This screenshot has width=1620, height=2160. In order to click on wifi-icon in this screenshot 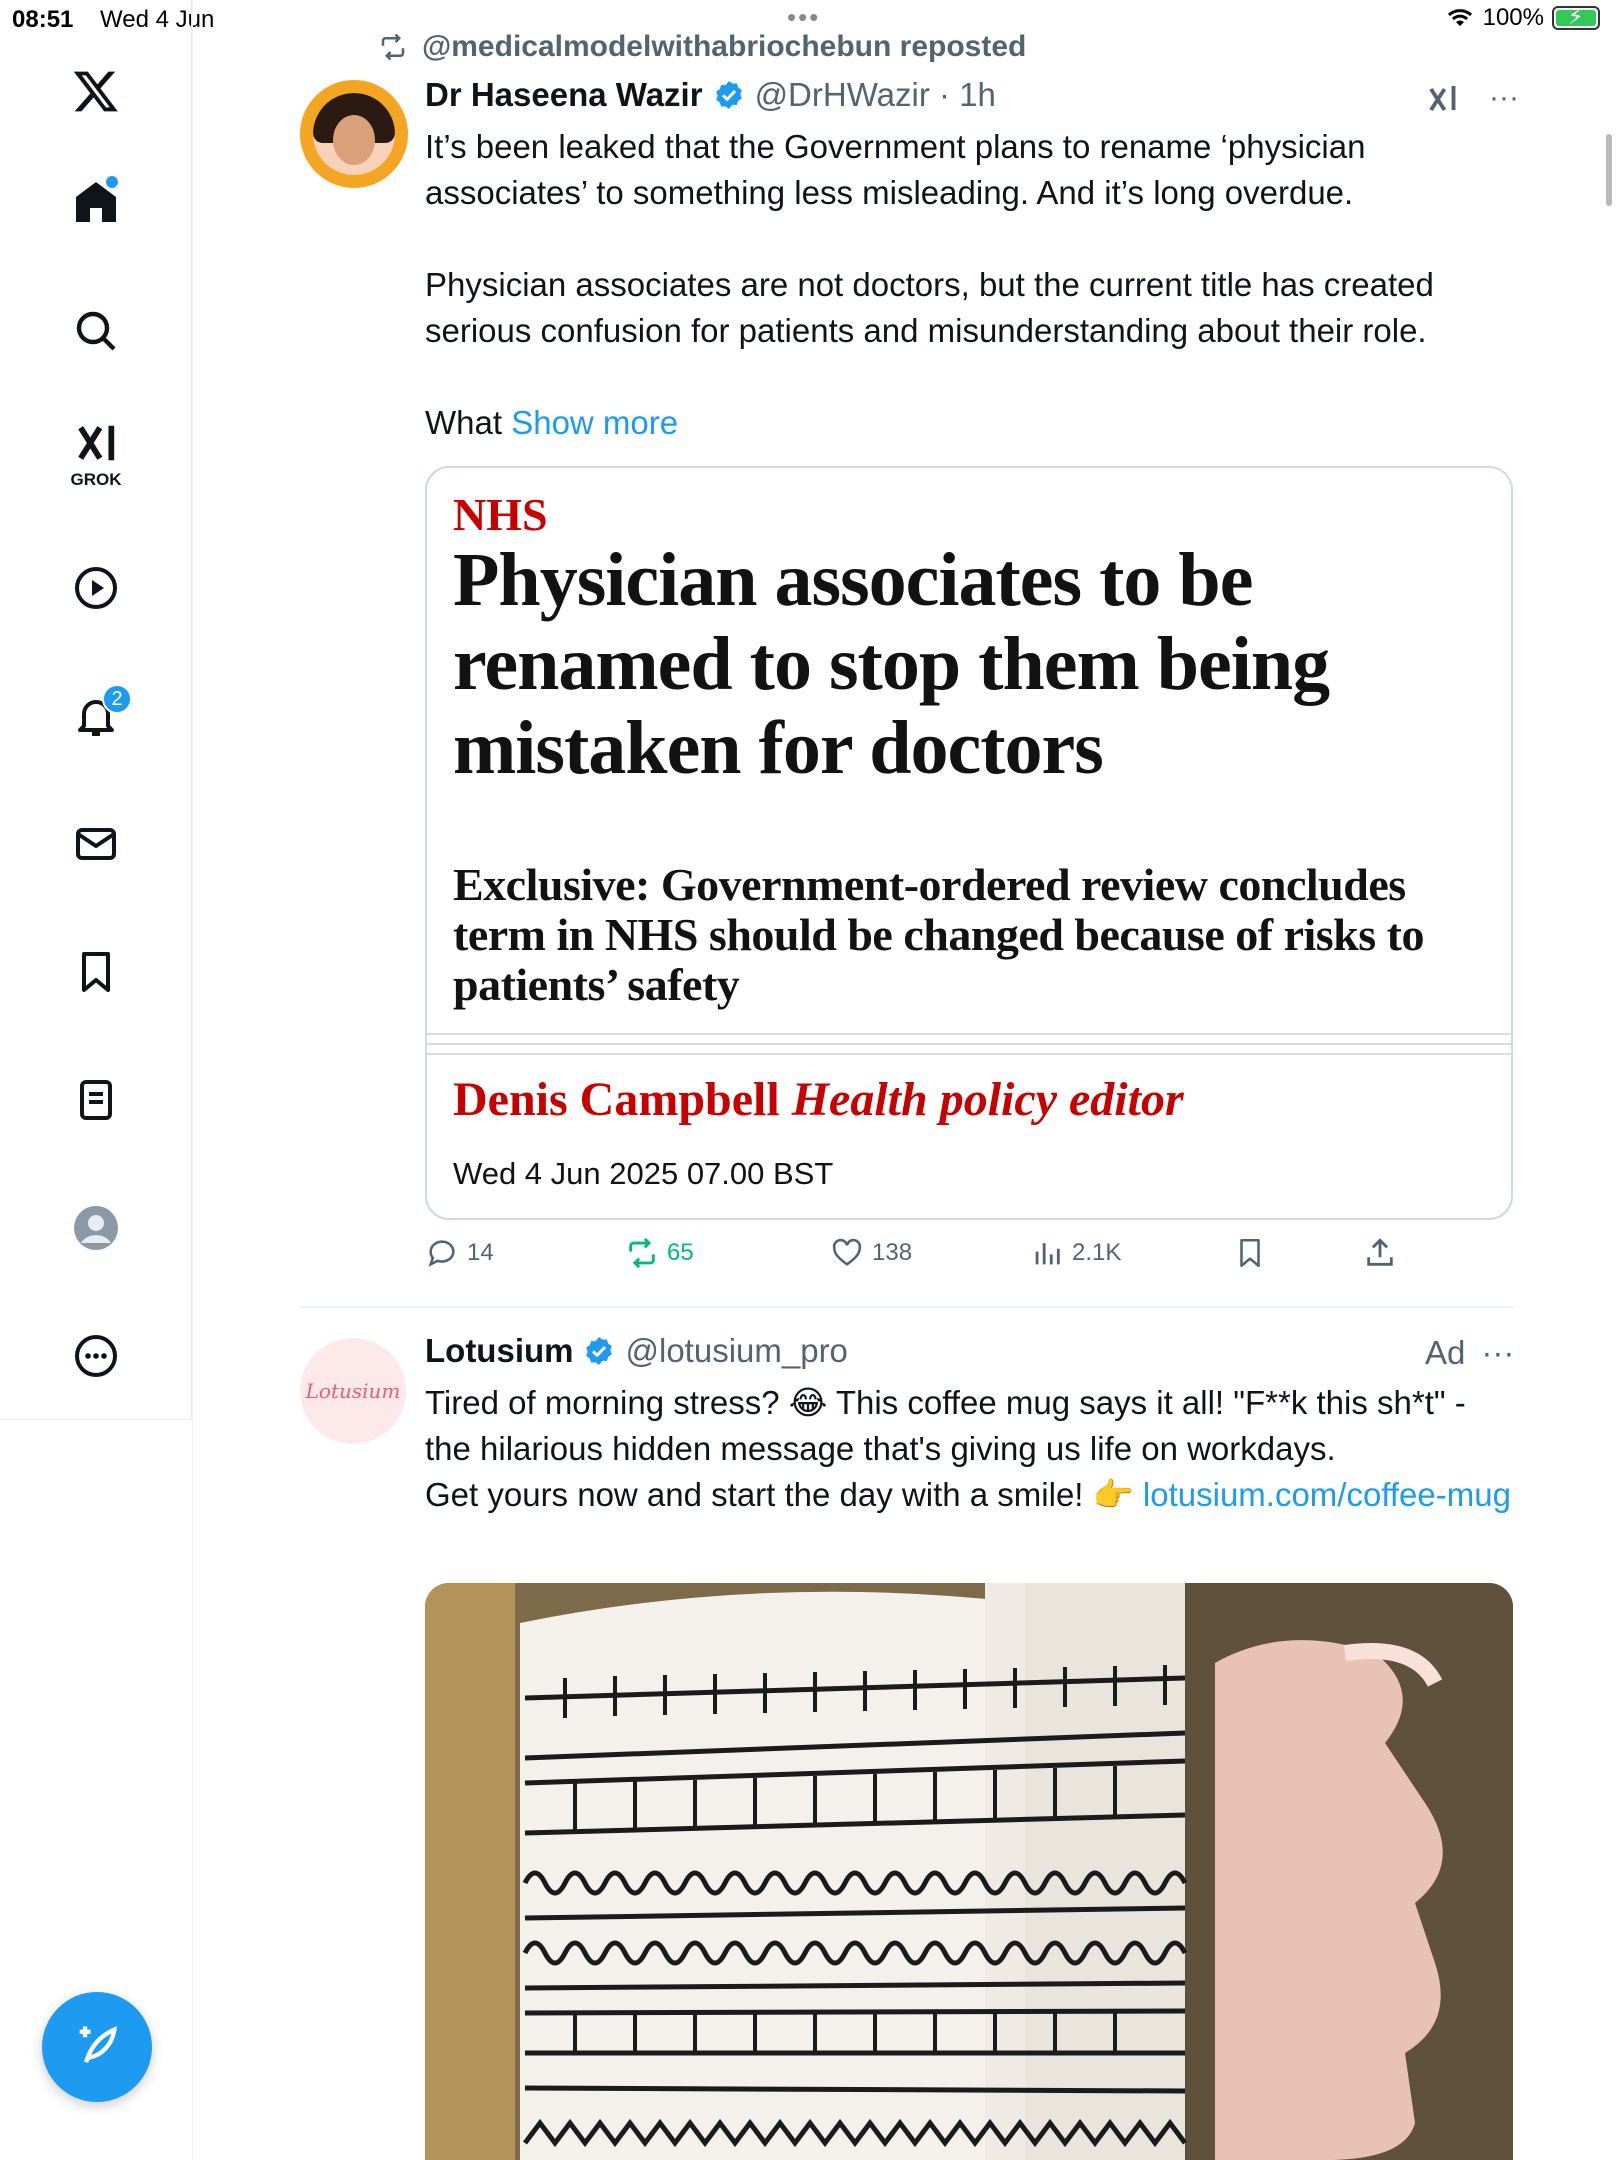, I will do `click(1459, 17)`.